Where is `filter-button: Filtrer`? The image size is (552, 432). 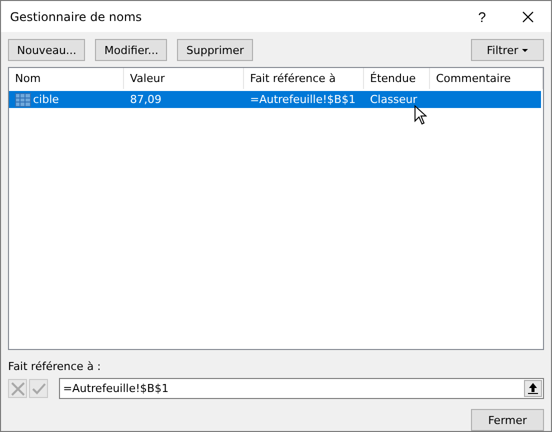
filter-button: Filtrer is located at coordinates (507, 50).